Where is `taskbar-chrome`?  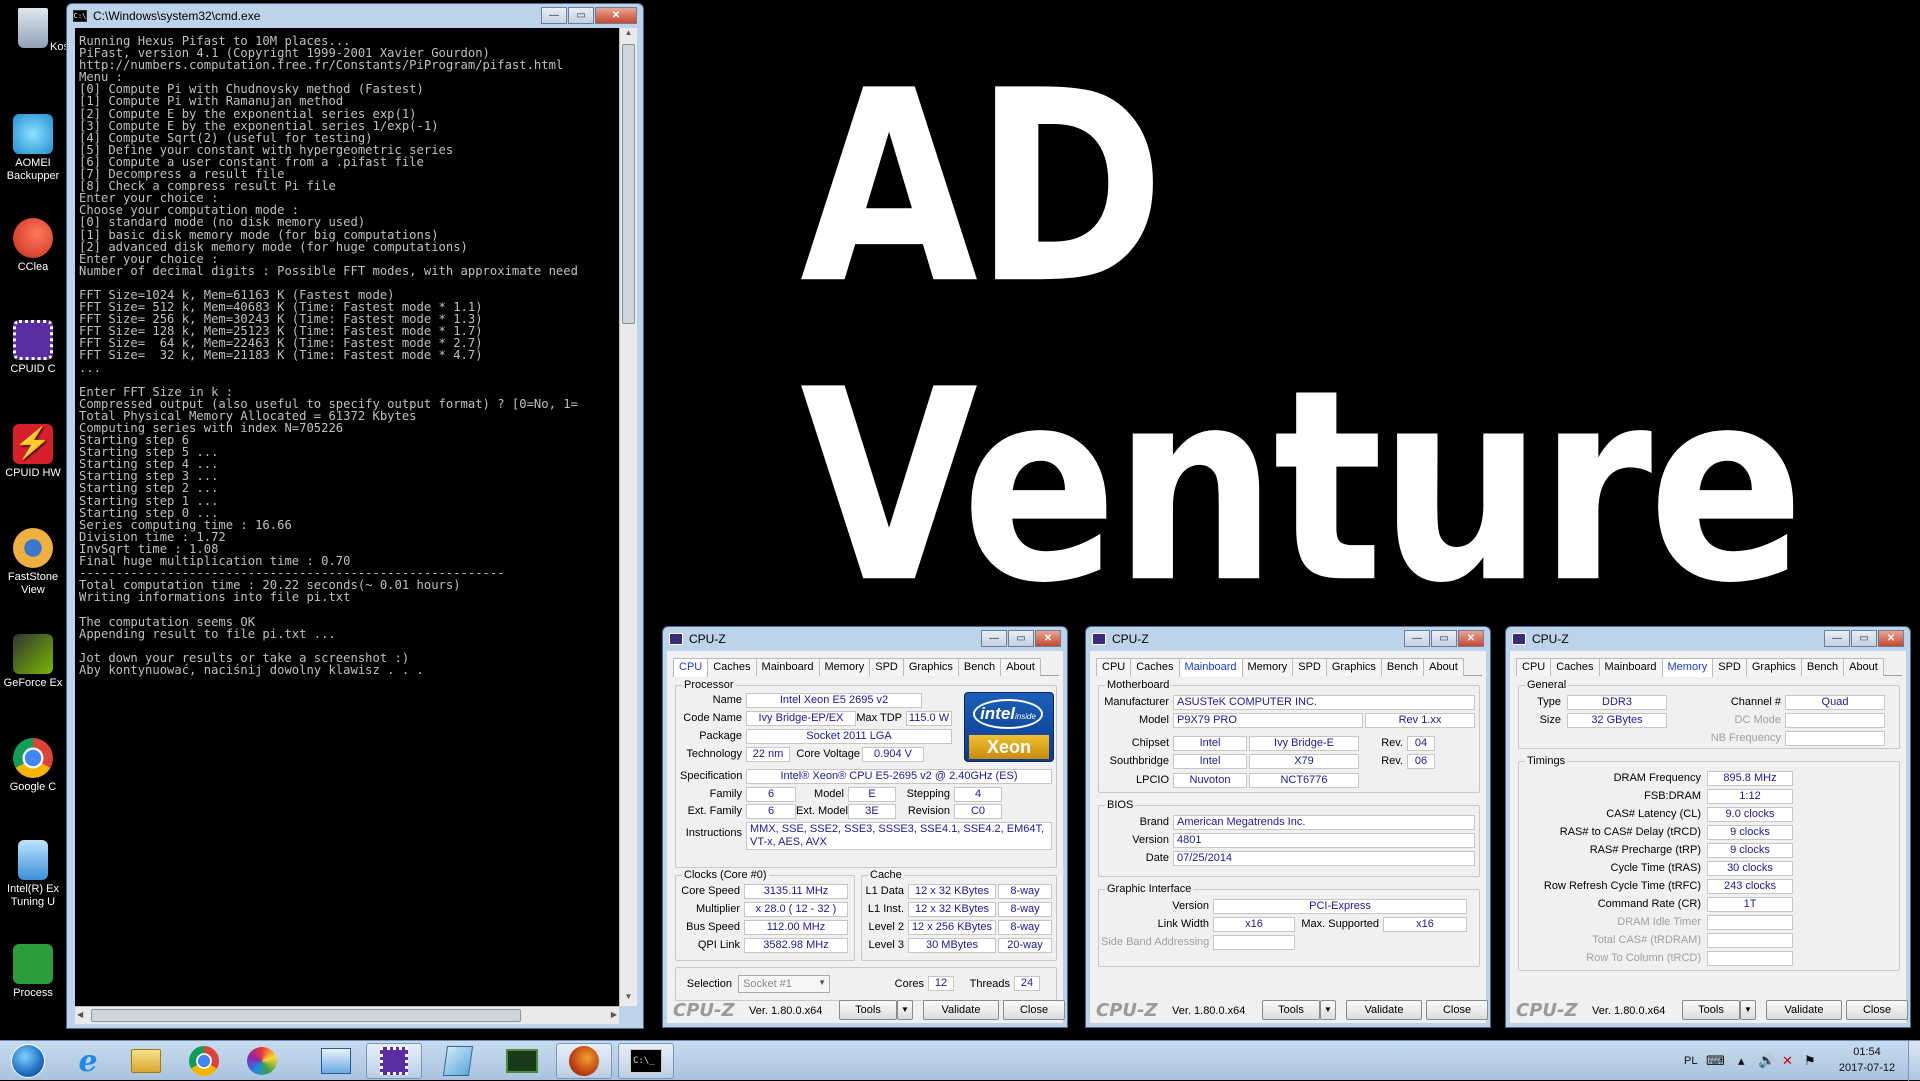 taskbar-chrome is located at coordinates (204, 1061).